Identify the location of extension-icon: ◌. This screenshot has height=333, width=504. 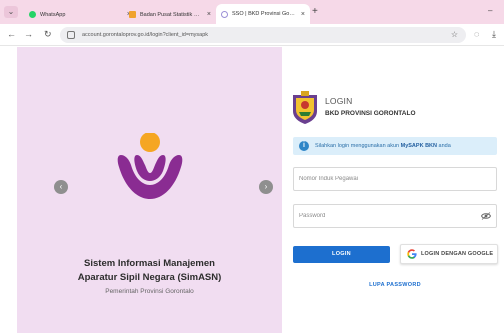
(476, 34).